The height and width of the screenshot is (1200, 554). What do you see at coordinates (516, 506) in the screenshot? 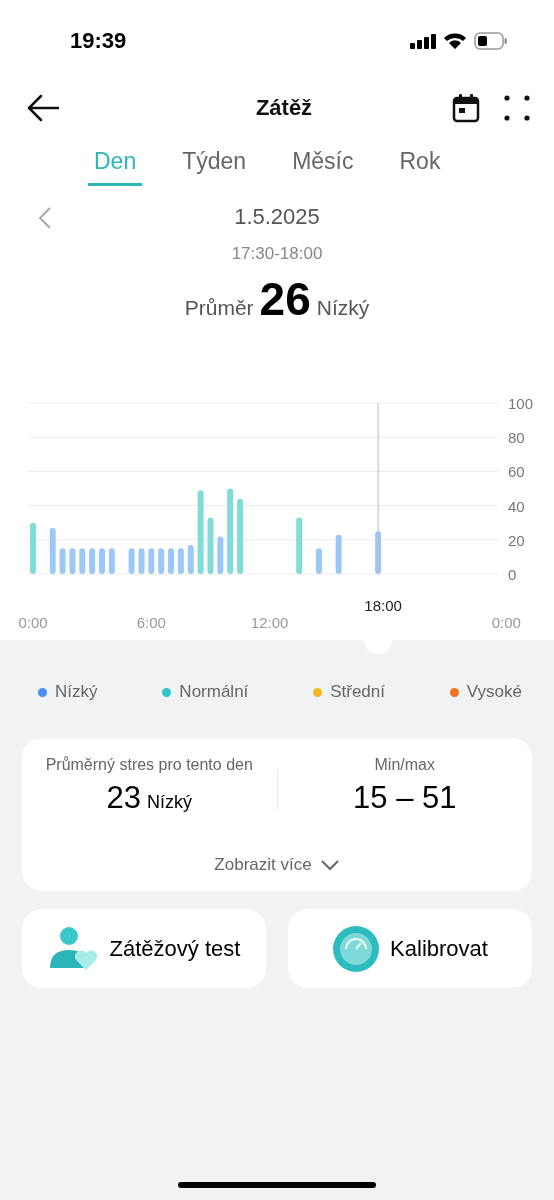
I see `y-axis-label: 40` at bounding box center [516, 506].